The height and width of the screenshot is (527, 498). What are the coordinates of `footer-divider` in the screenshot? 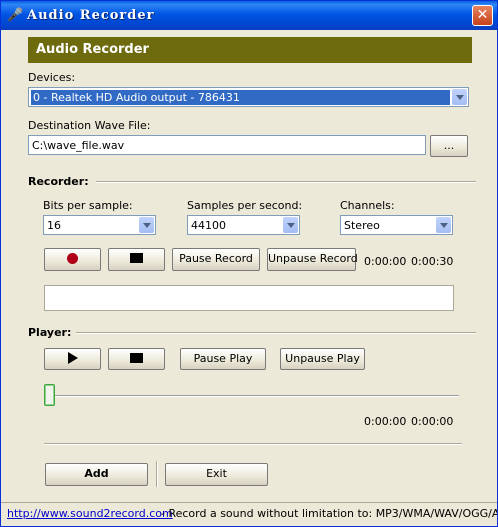 It's located at (253, 444).